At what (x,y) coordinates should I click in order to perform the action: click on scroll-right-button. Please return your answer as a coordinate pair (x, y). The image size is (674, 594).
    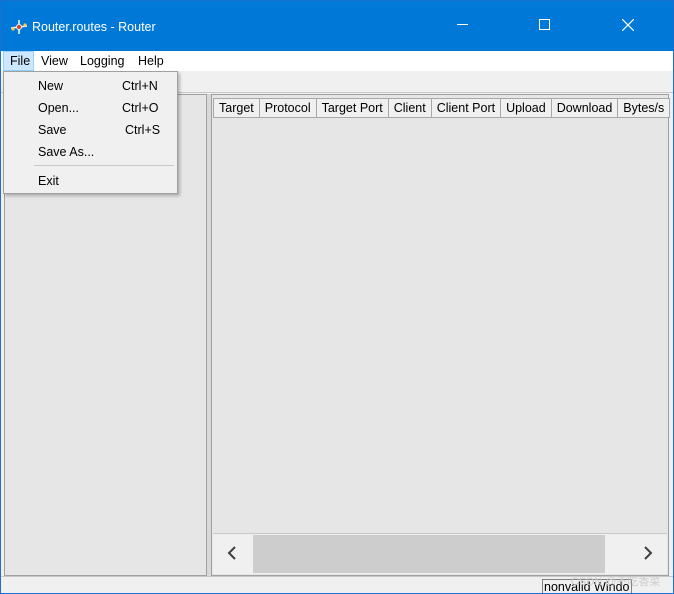
    Looking at the image, I should click on (648, 554).